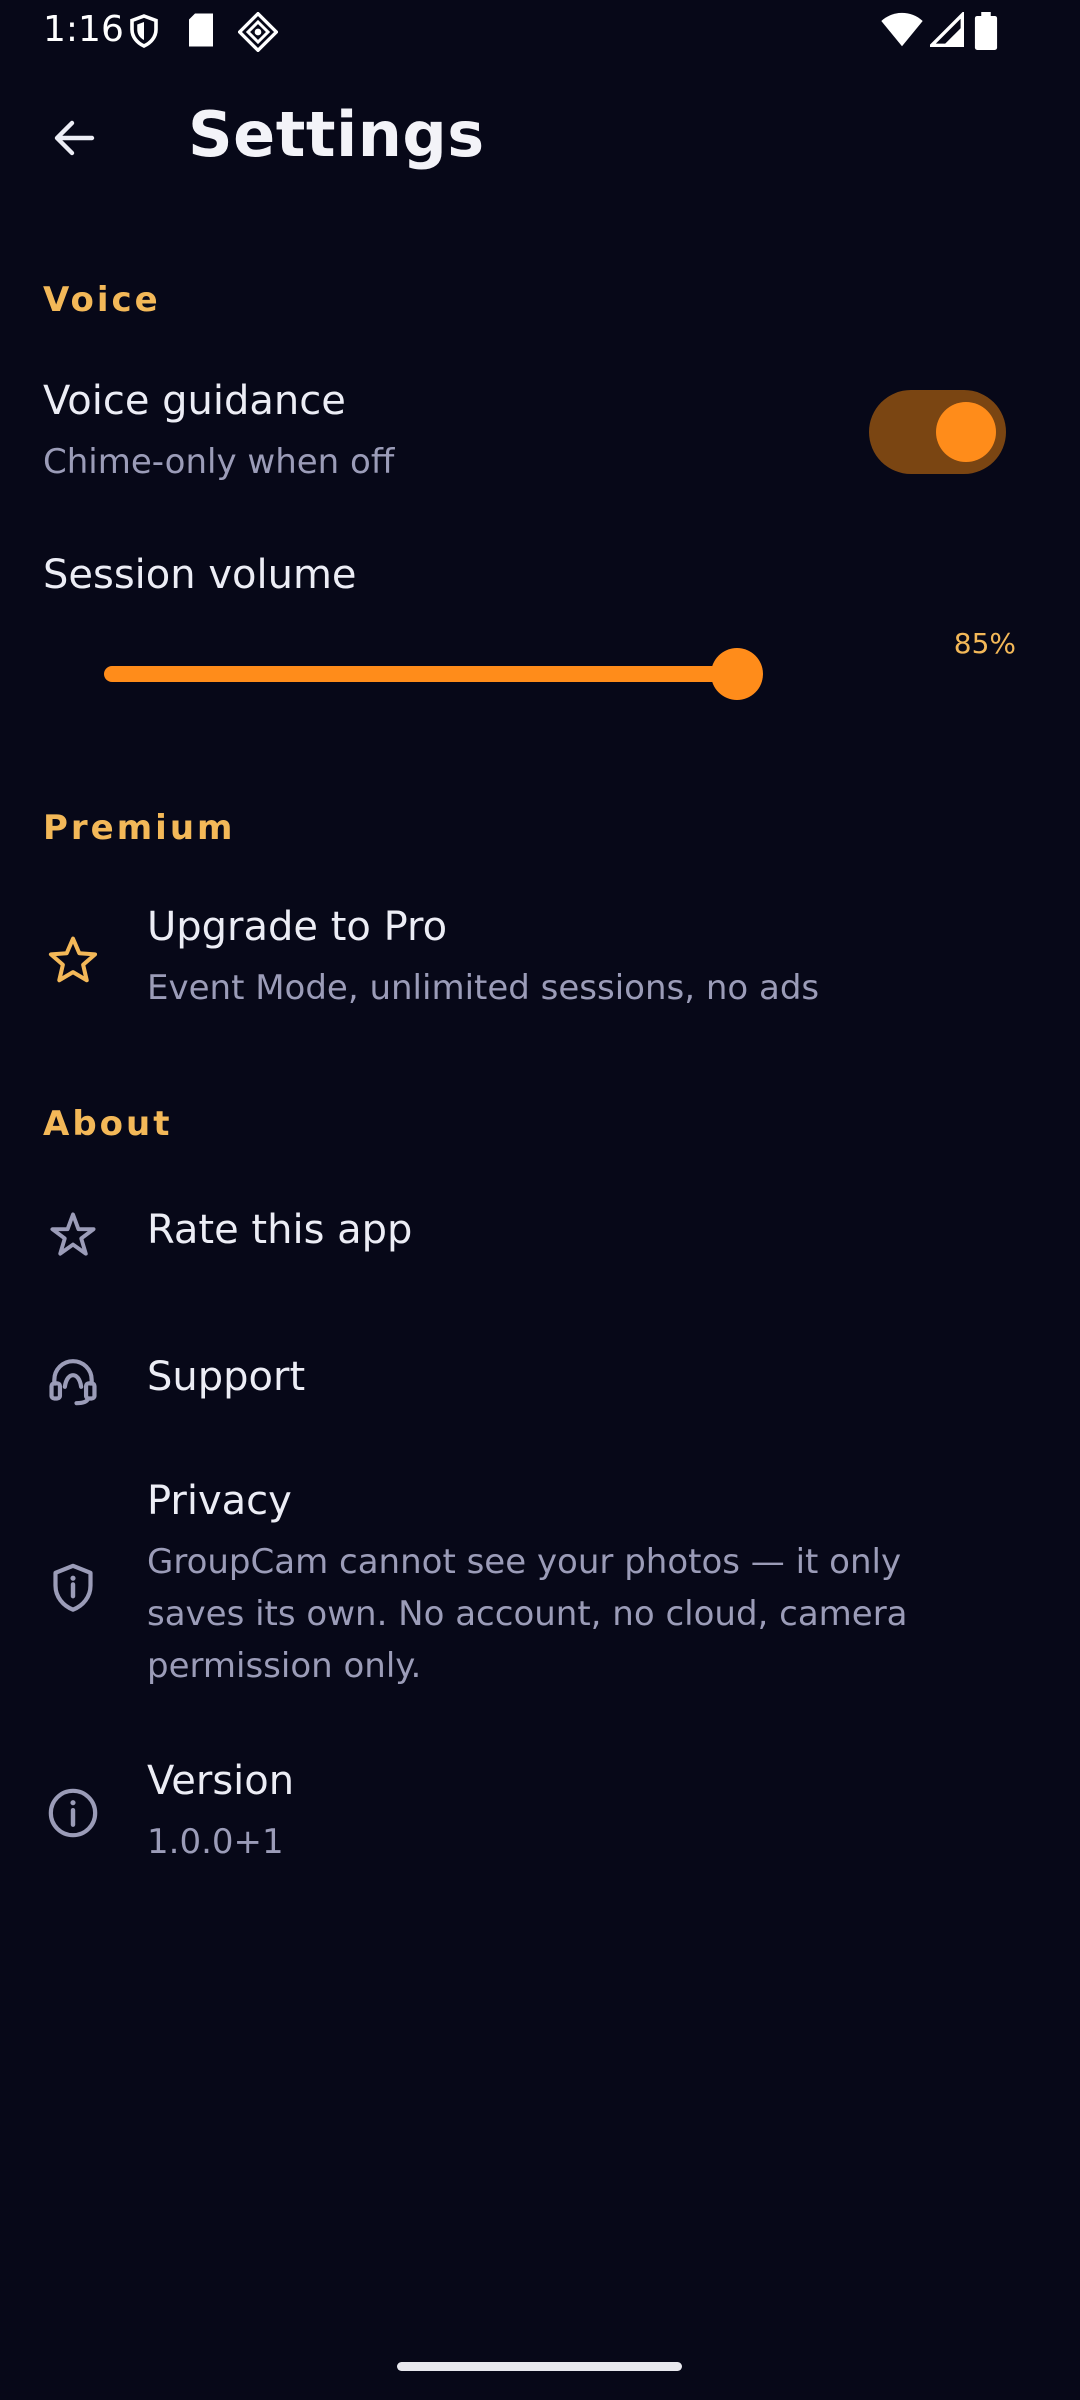 The height and width of the screenshot is (2400, 1080). I want to click on voice-guidance-toggle, so click(937, 432).